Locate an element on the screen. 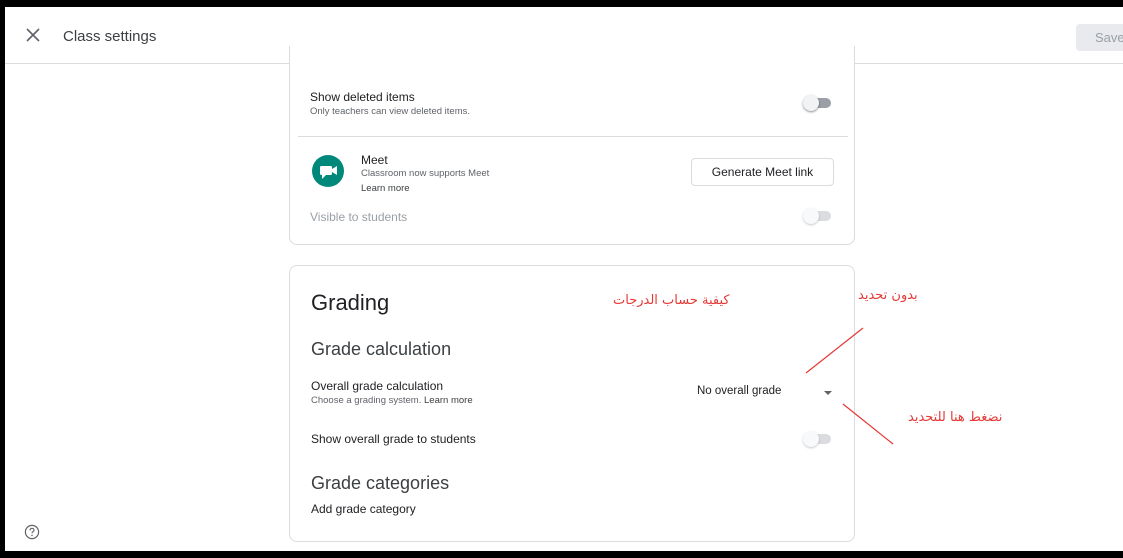 This screenshot has width=1123, height=558. annotation-click-here-note: نضغط هنا للتحديد is located at coordinates (955, 417).